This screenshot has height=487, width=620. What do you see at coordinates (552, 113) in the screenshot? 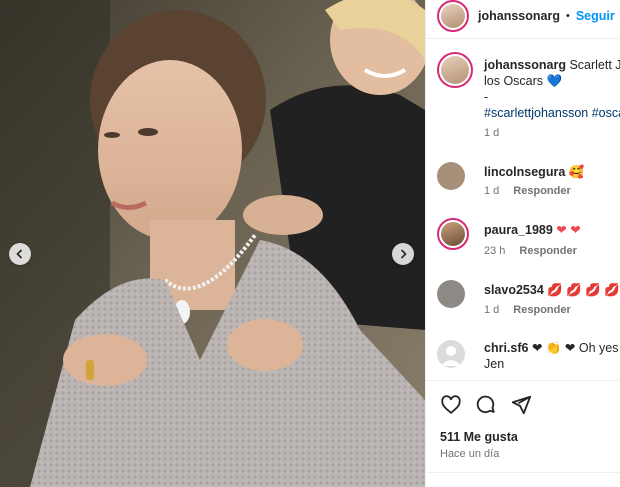
I see `caption-hashtags: #scarlettjohansson #oscar` at bounding box center [552, 113].